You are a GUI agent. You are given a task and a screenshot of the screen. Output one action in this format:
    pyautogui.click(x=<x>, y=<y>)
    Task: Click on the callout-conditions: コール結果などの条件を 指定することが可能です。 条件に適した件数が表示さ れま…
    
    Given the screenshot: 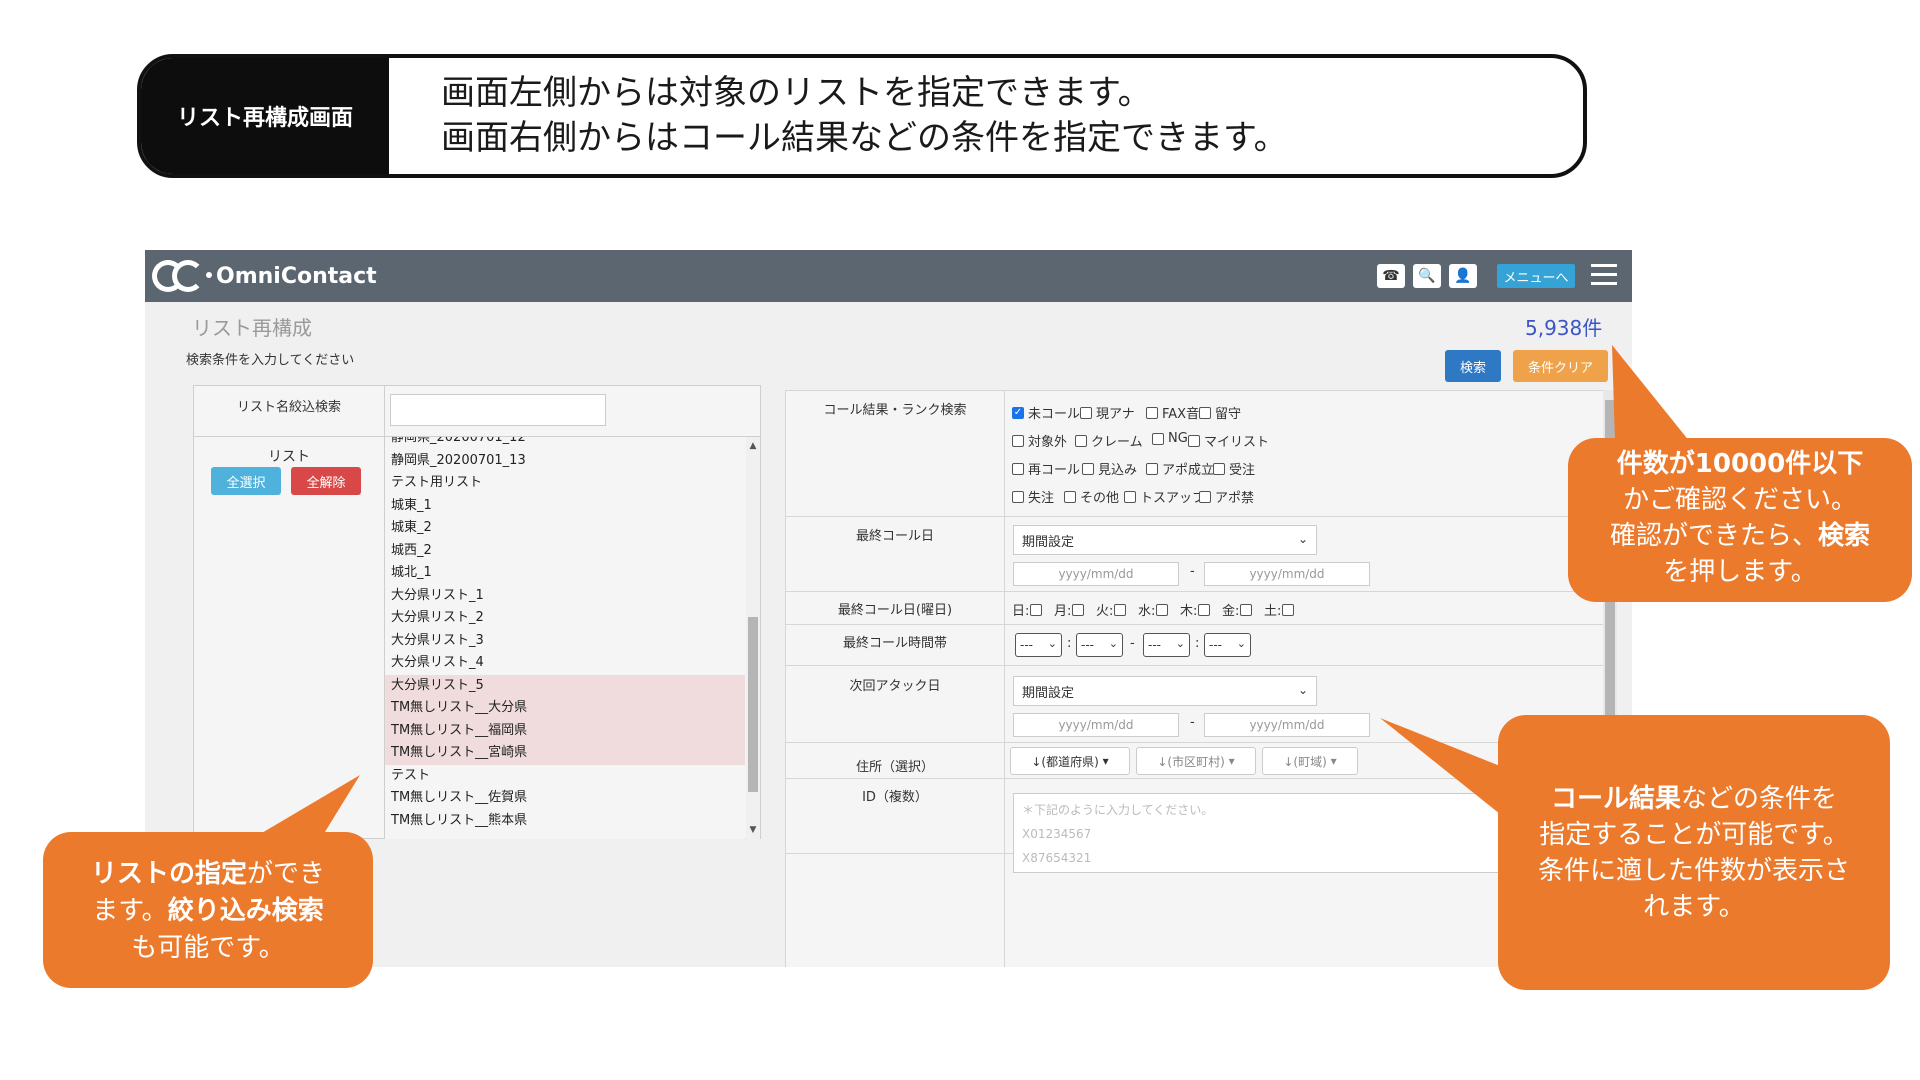 What is the action you would take?
    pyautogui.click(x=1694, y=852)
    